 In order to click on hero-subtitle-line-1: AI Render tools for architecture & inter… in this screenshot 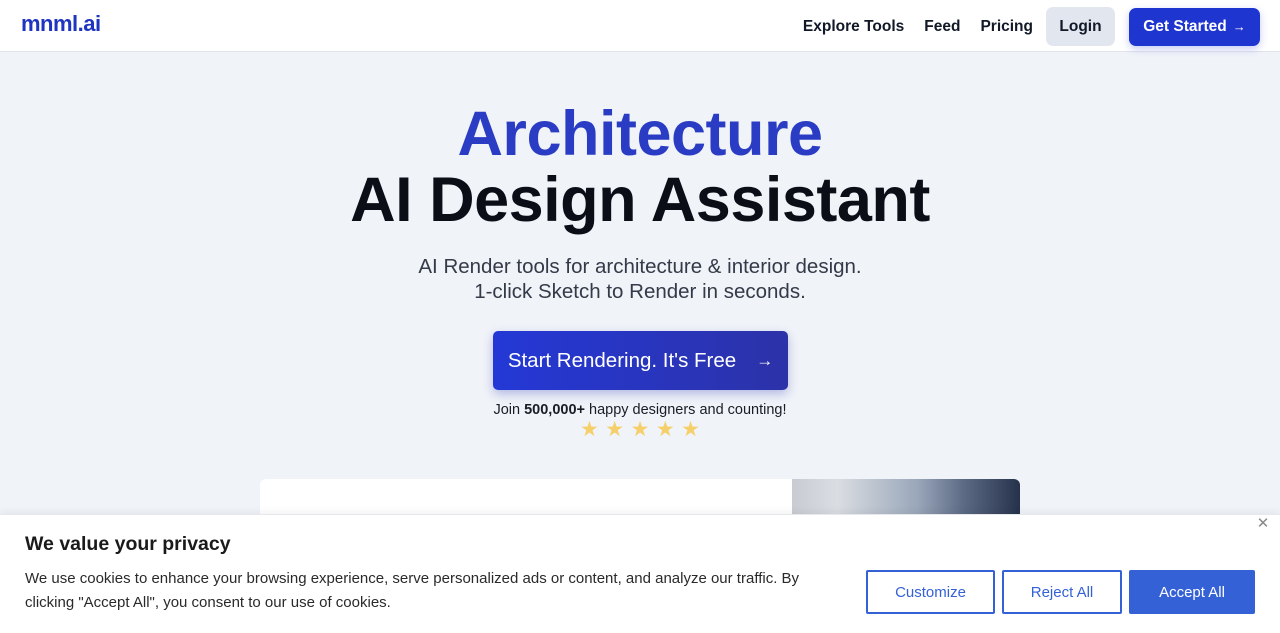, I will do `click(640, 266)`.